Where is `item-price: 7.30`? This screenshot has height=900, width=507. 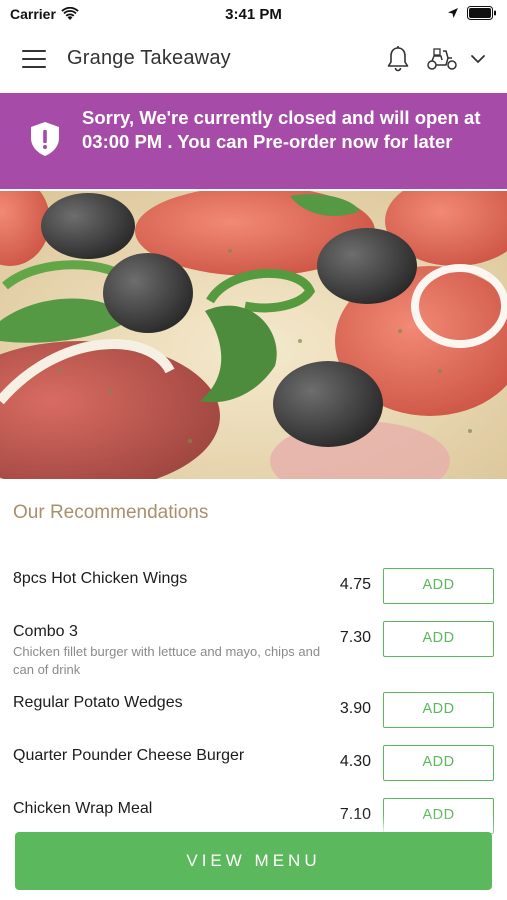
item-price: 7.30 is located at coordinates (355, 637).